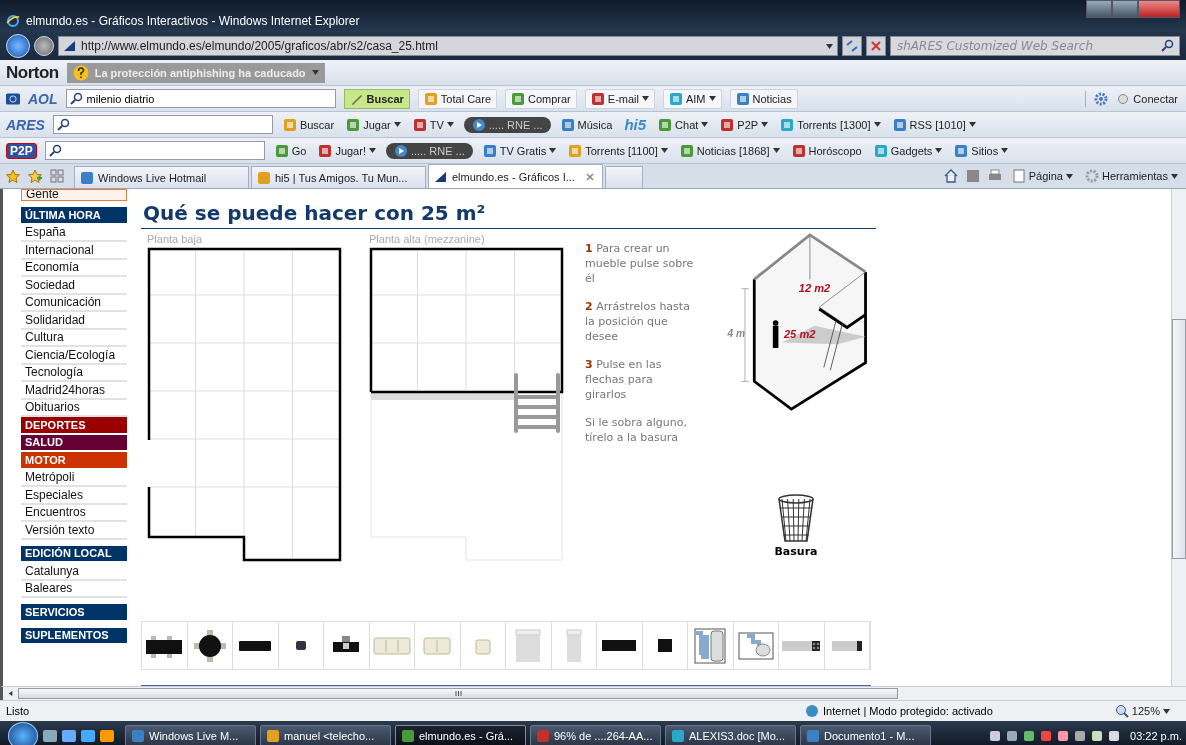 This screenshot has width=1186, height=745. Describe the element at coordinates (619, 98) in the screenshot. I see `toolbar-button: E-mail` at that location.